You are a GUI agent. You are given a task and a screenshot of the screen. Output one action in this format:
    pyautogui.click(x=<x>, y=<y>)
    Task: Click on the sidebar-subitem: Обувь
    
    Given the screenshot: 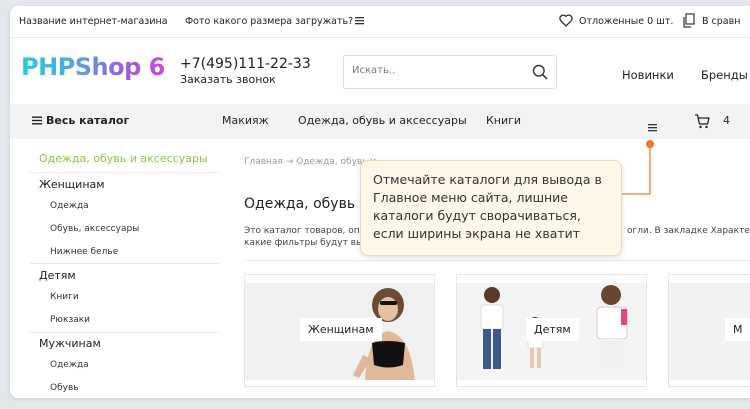 What is the action you would take?
    pyautogui.click(x=64, y=388)
    